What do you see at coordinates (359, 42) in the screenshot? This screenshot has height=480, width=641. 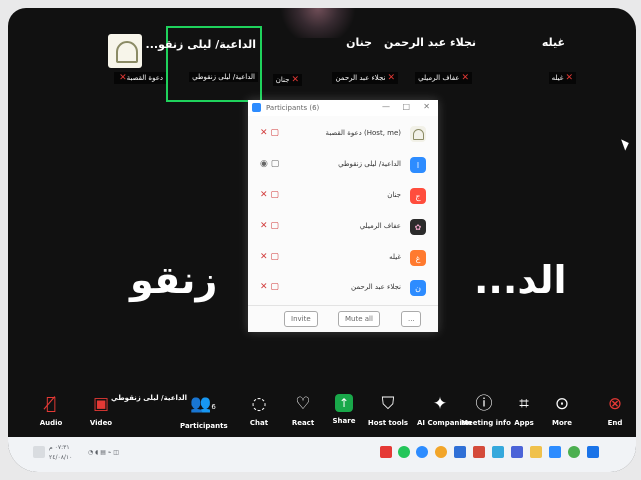 I see `tile-name: جنان` at bounding box center [359, 42].